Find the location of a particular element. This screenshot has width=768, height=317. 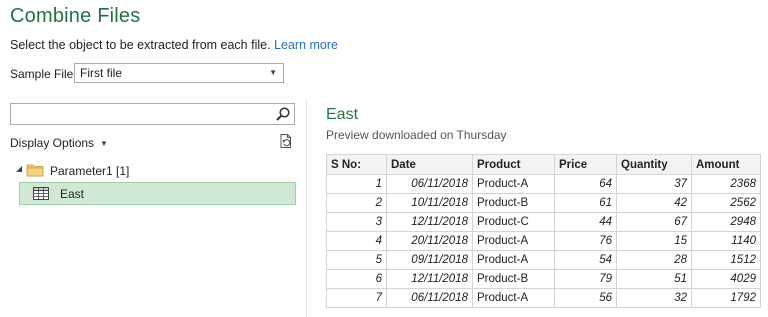

table-row: 5 09/11/2018 Product-A 54 28 1512 is located at coordinates (543, 260).